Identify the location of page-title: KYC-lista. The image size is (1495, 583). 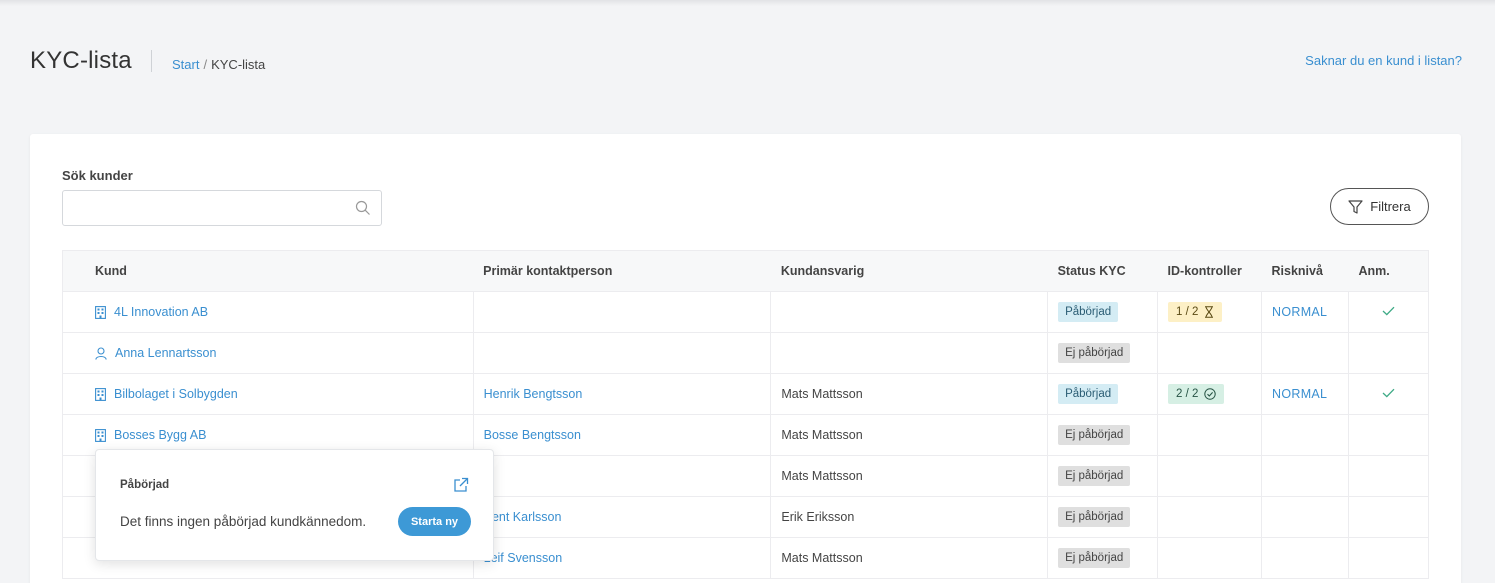
(81, 60).